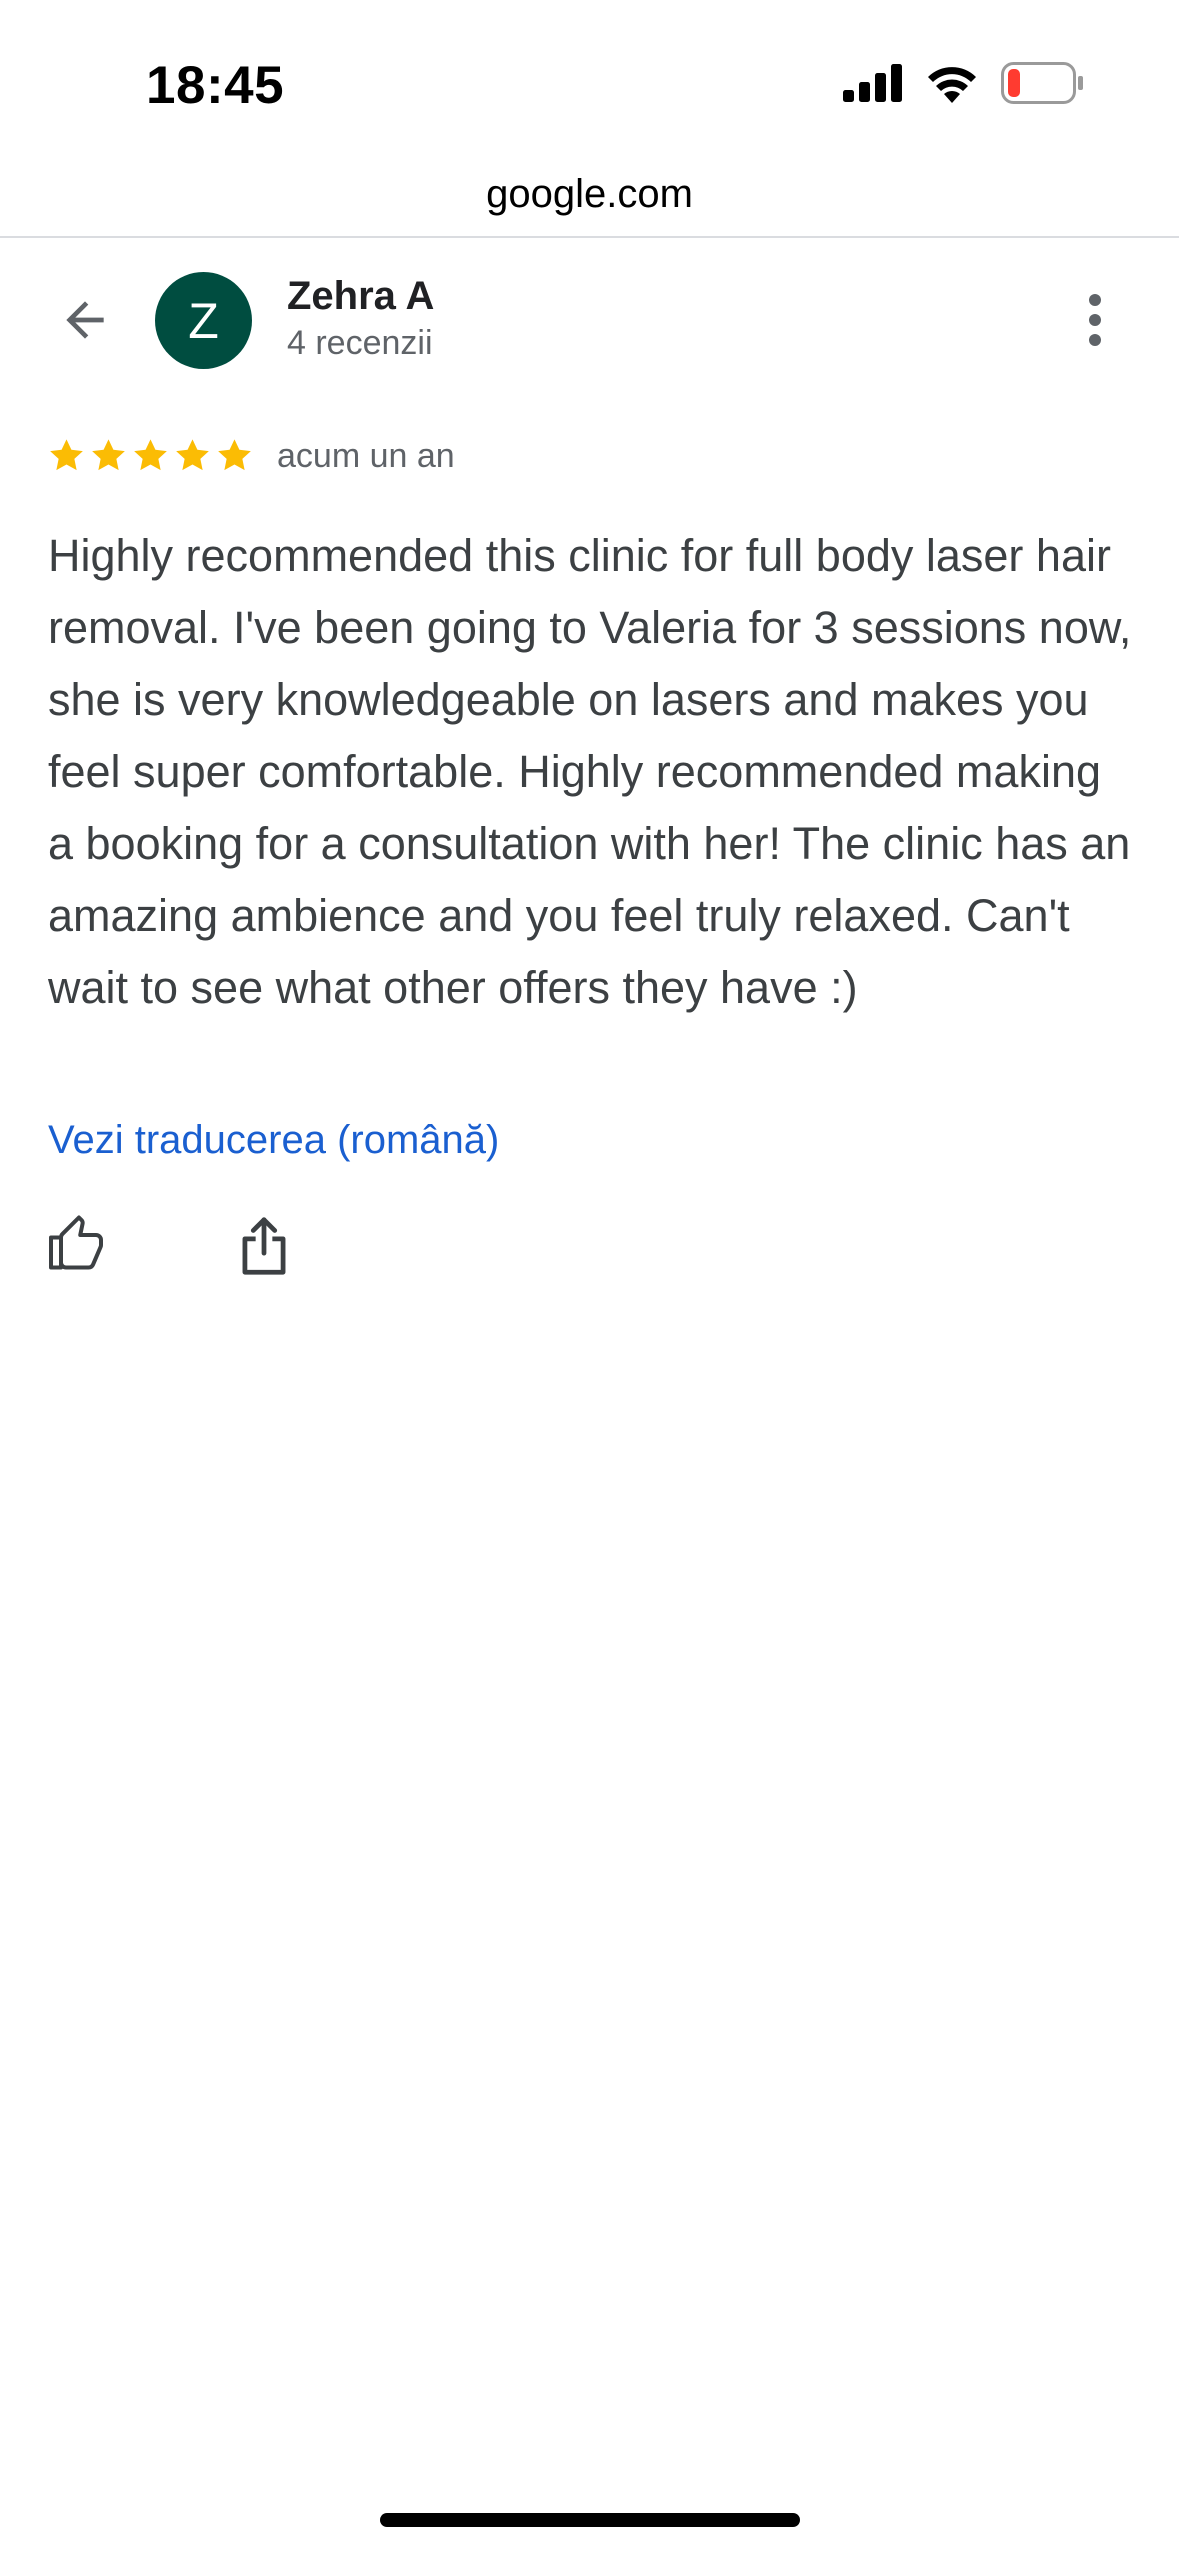 This screenshot has height=2556, width=1179. I want to click on reviewer-info: Zehra A 4 recenzii, so click(360, 318).